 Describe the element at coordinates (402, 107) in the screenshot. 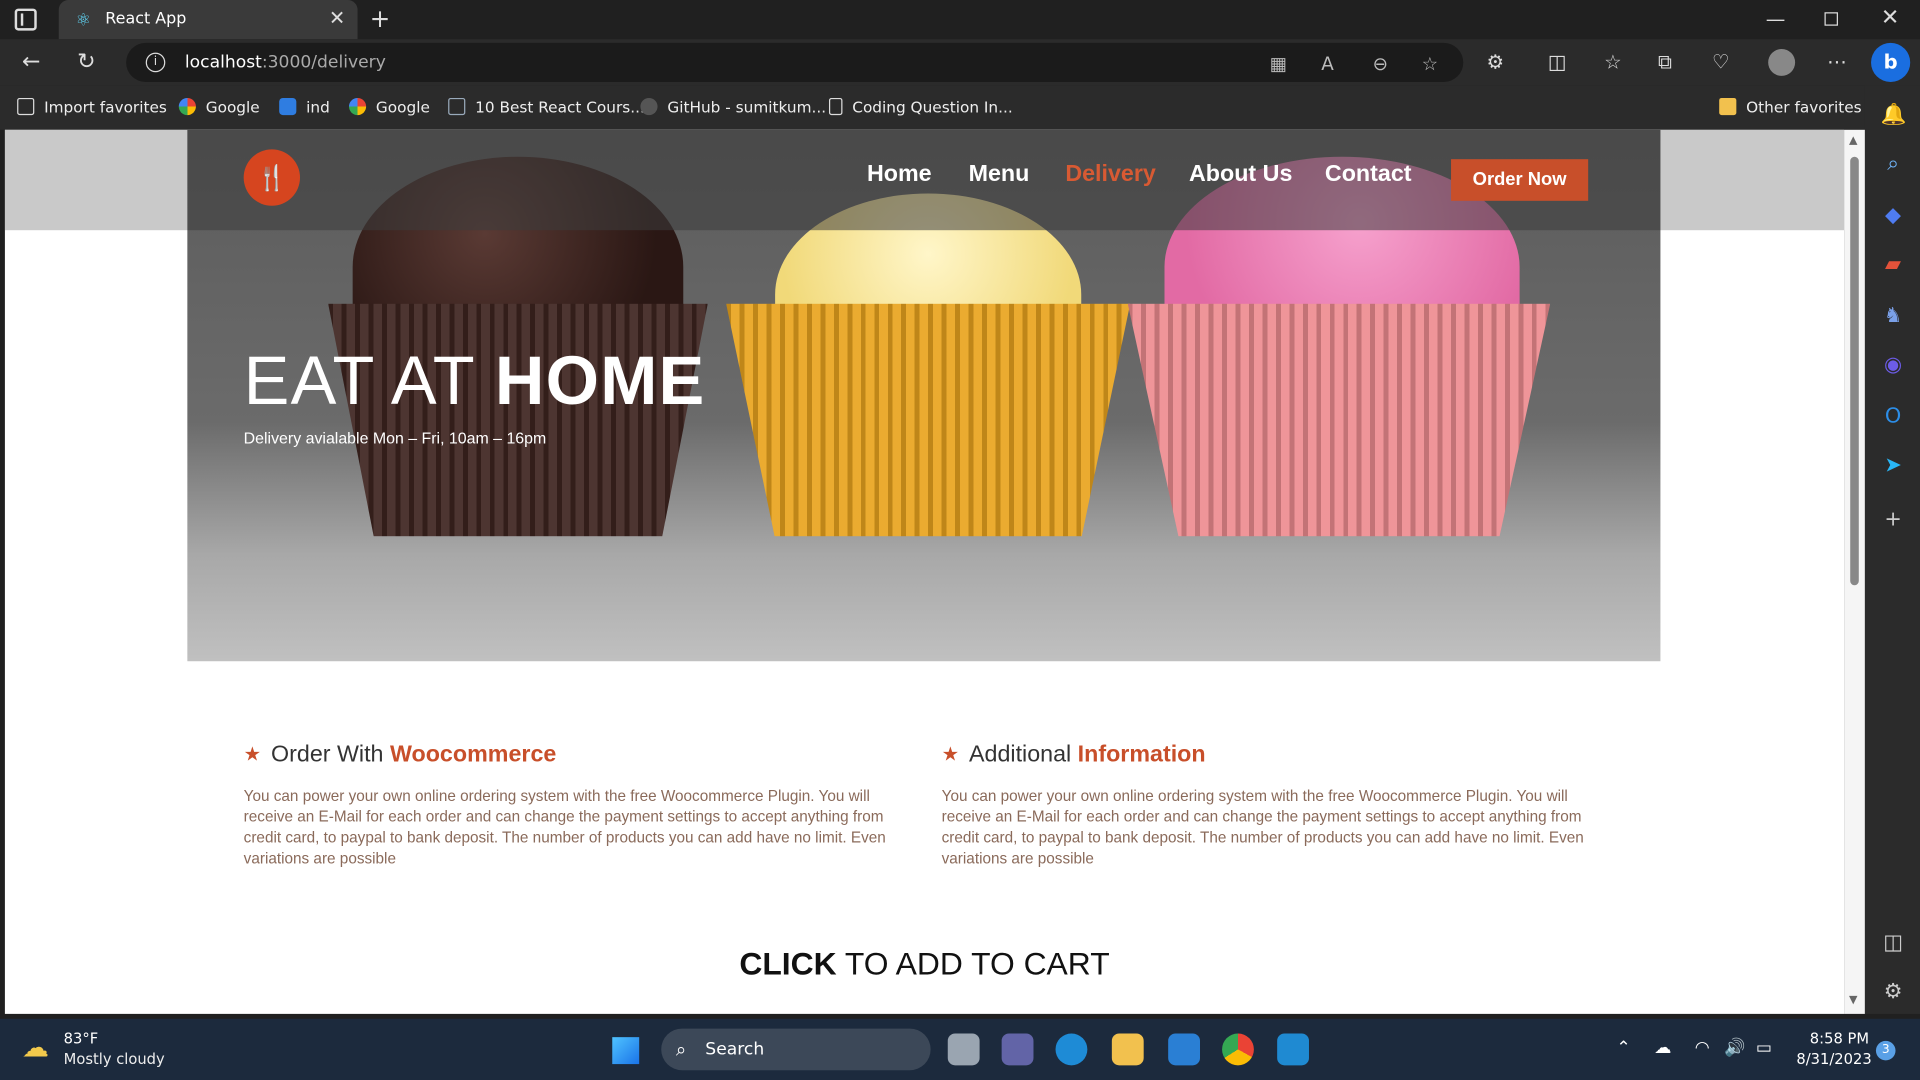

I see `favorite-label: Google` at that location.